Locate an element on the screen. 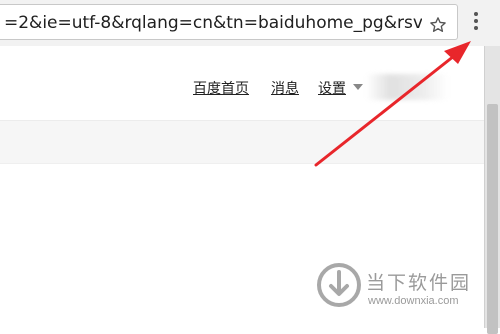 This screenshot has height=334, width=500. watermark-name: 当下软件园 is located at coordinates (419, 283).